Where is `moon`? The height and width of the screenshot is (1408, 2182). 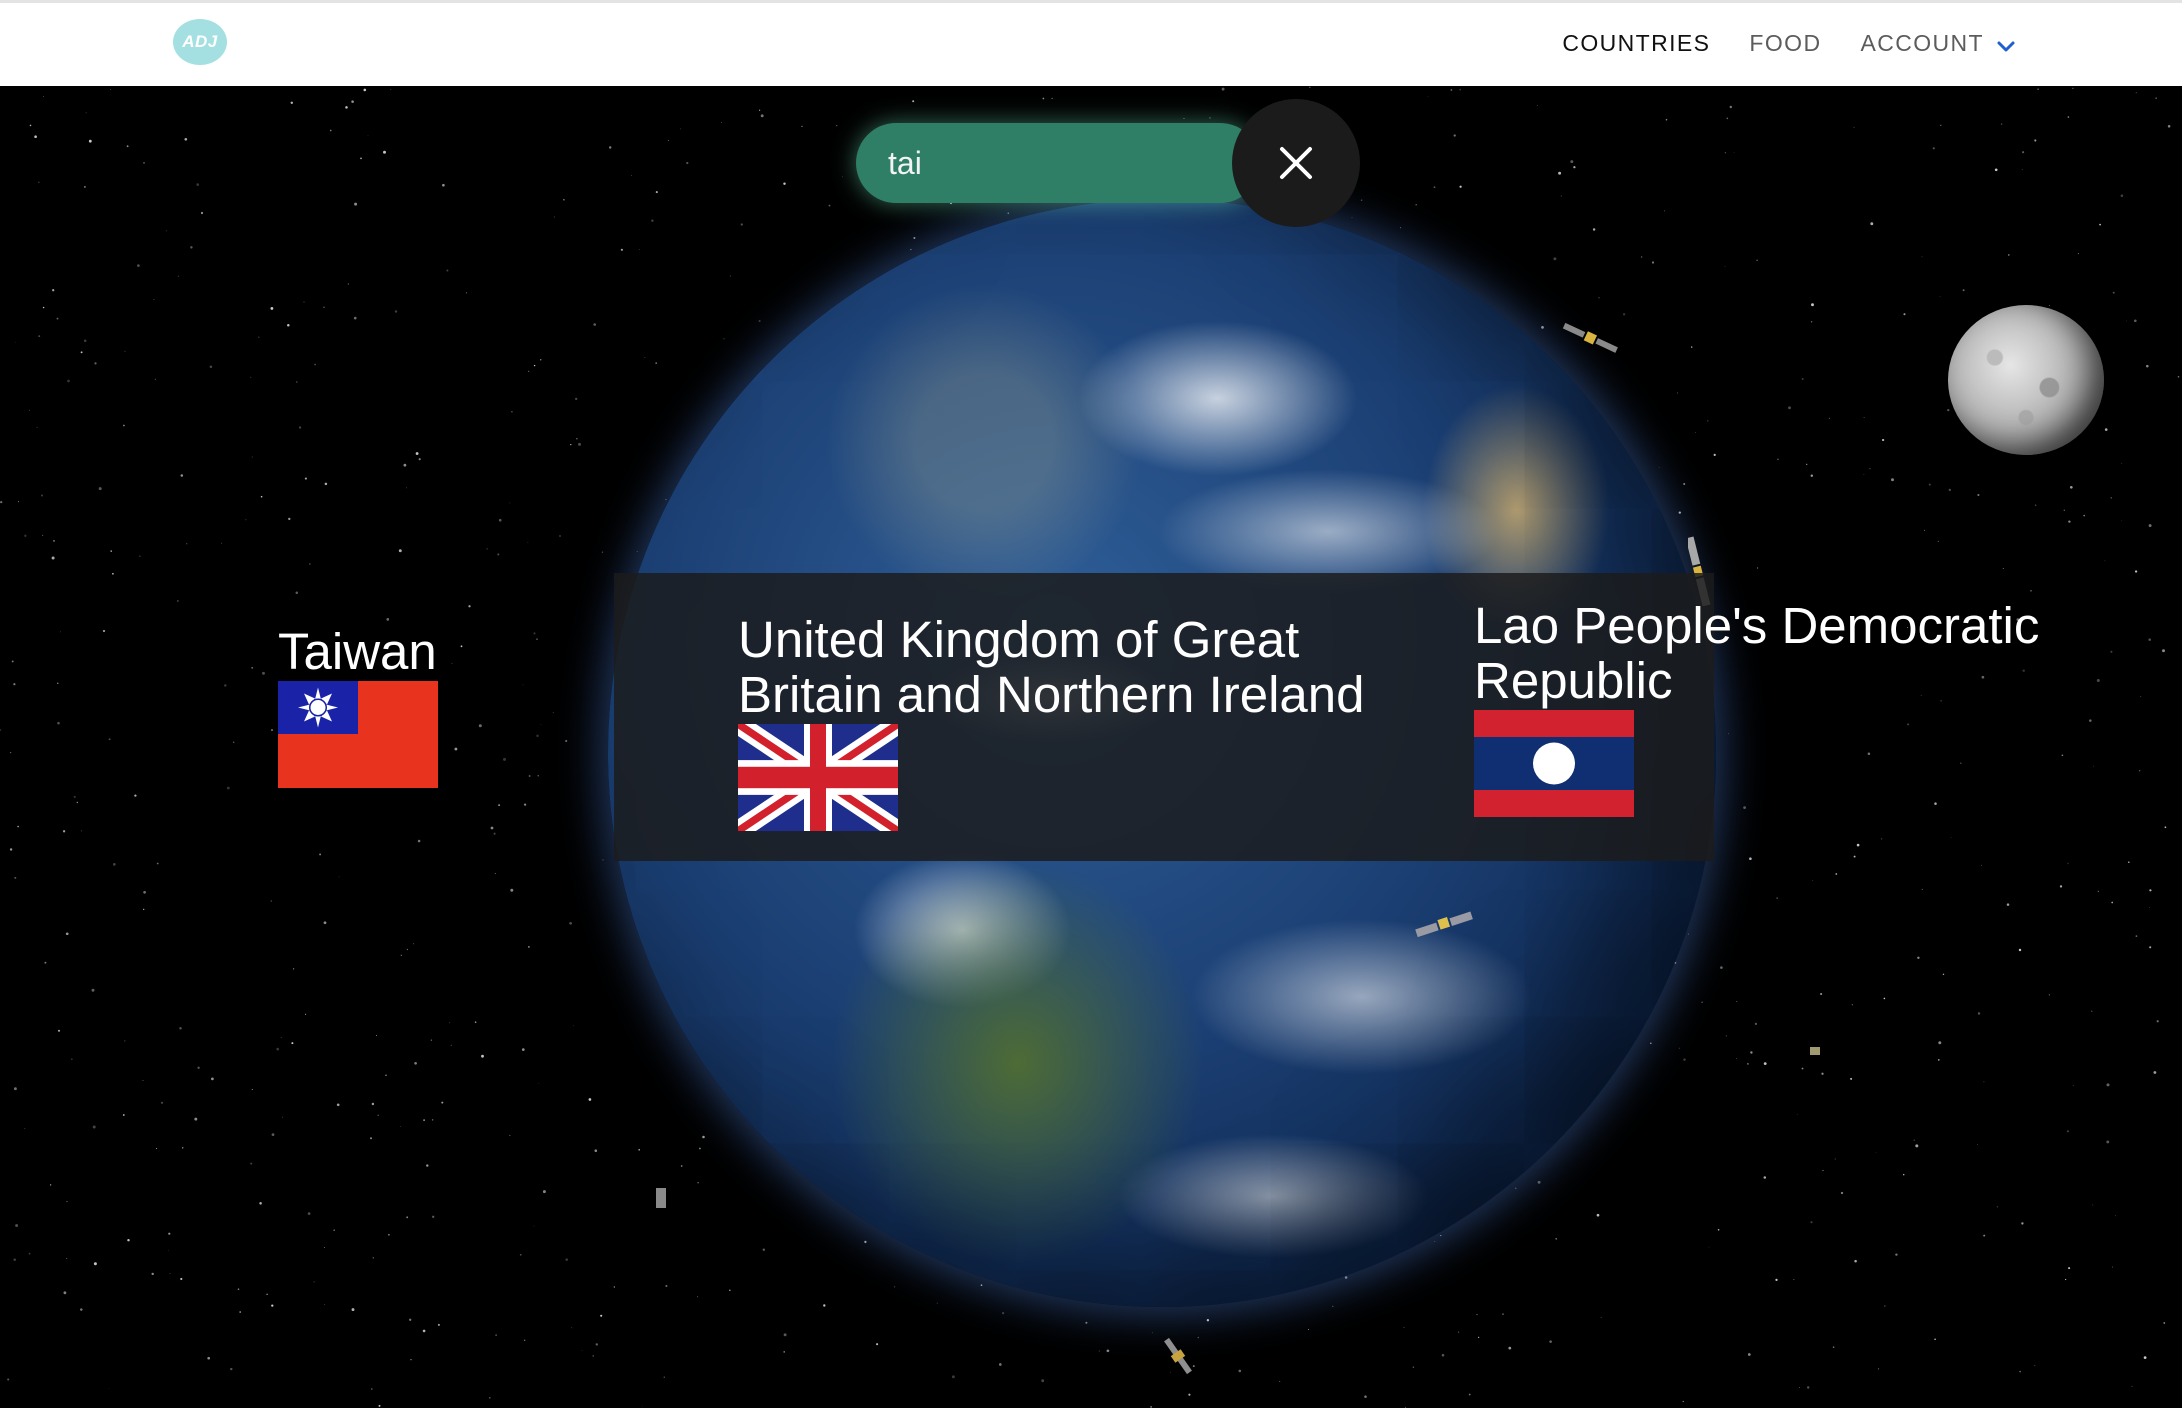
moon is located at coordinates (2026, 380).